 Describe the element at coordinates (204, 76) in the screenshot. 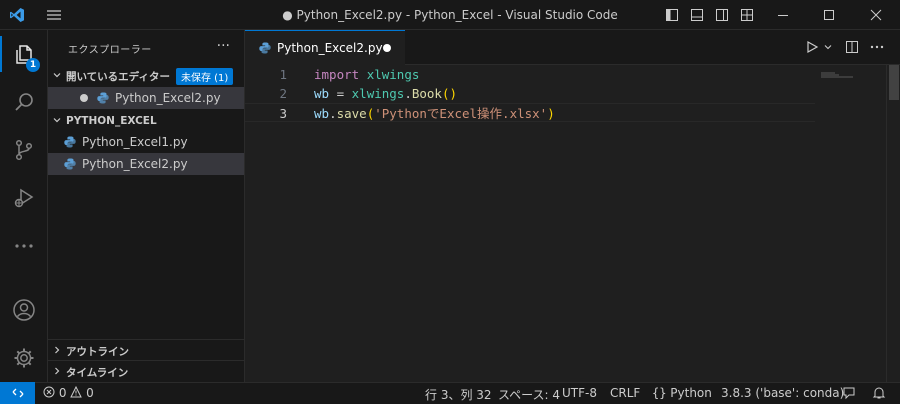

I see `unsaved-badge: 未保存 (1)` at that location.